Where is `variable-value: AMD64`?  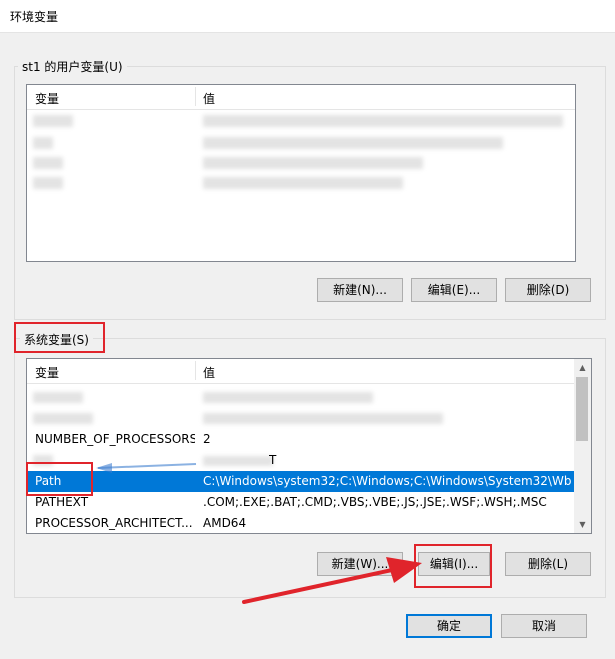 variable-value: AMD64 is located at coordinates (225, 523).